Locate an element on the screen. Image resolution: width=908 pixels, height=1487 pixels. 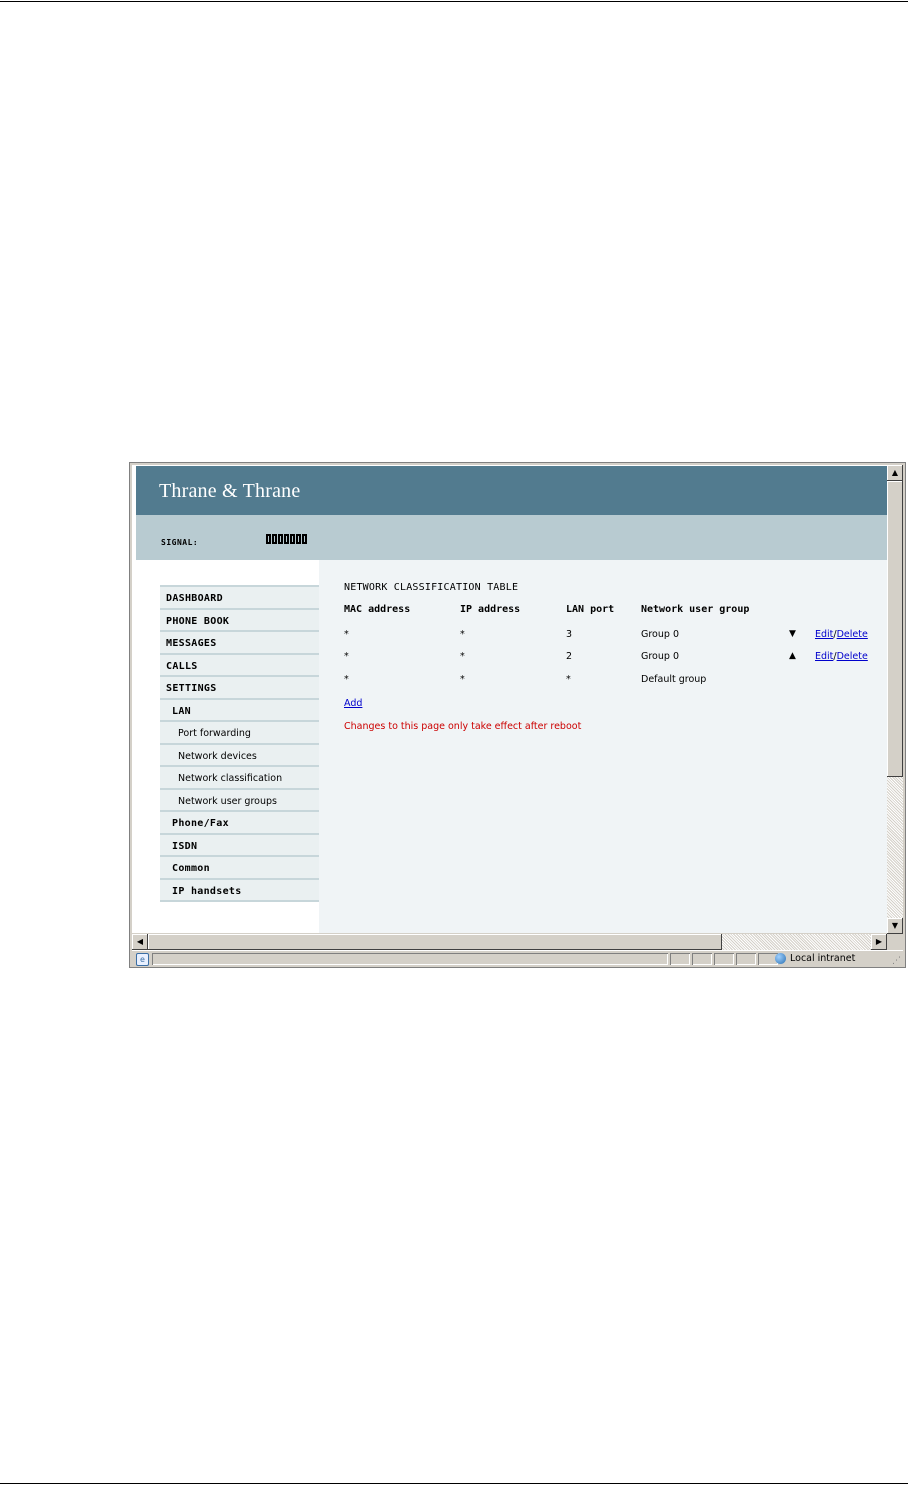
signal-strength-meter is located at coordinates (286, 539).